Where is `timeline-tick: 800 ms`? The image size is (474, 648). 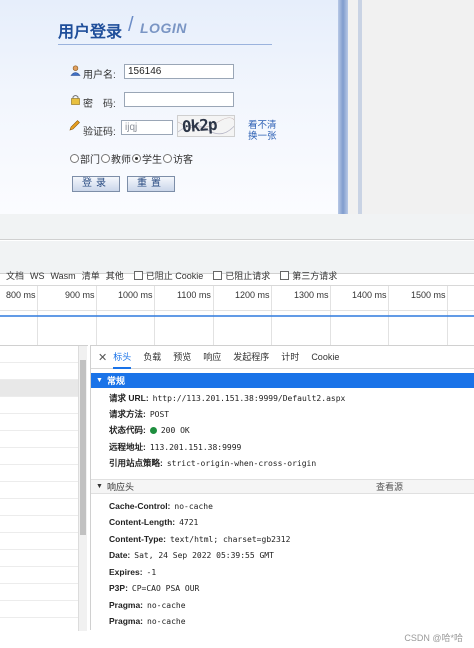 timeline-tick: 800 ms is located at coordinates (21, 295).